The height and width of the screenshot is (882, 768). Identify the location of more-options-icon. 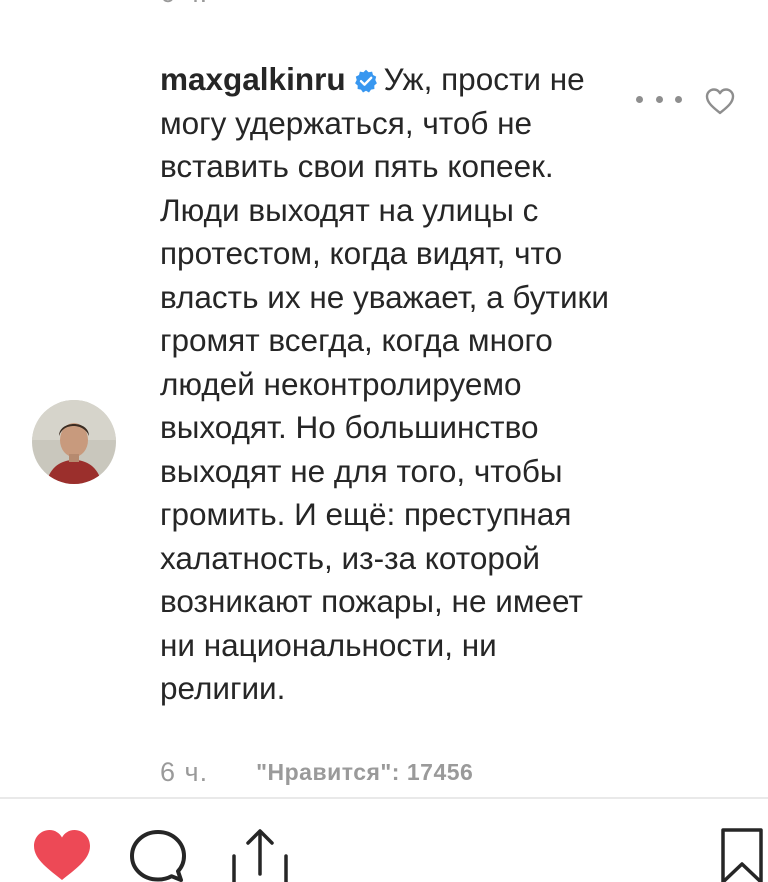
(659, 99).